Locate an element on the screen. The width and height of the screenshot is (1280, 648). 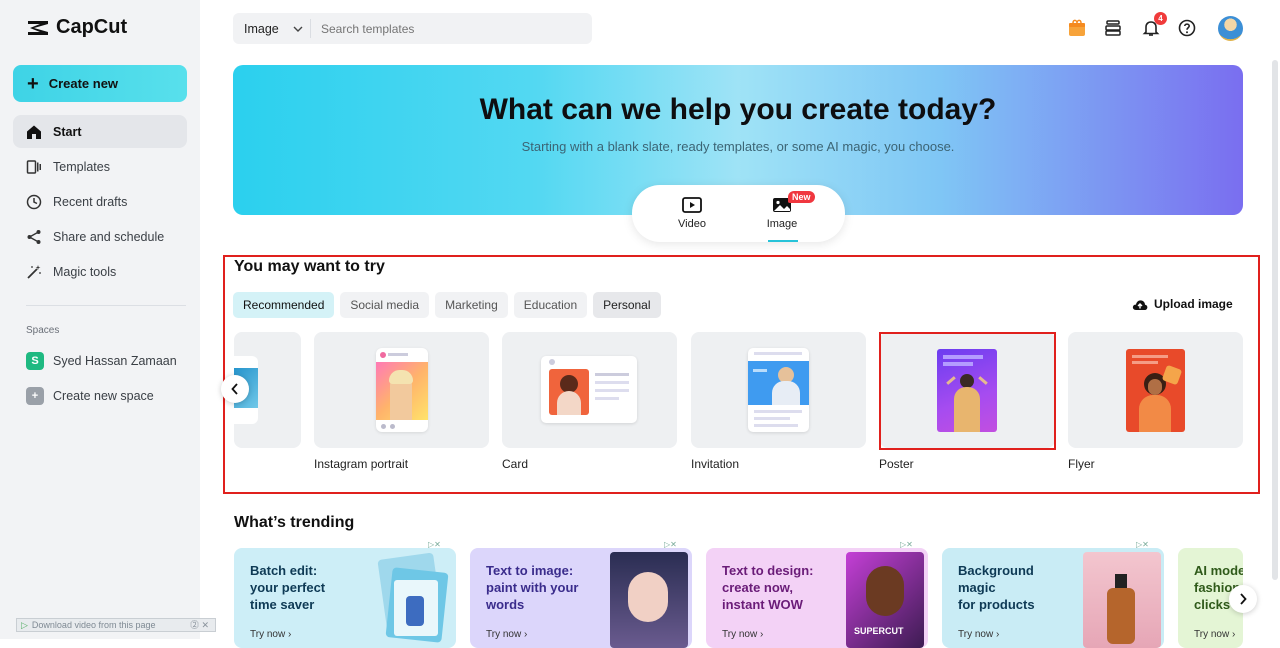
sidebar-item-magic-tools: Magic tools is located at coordinates (100, 271).